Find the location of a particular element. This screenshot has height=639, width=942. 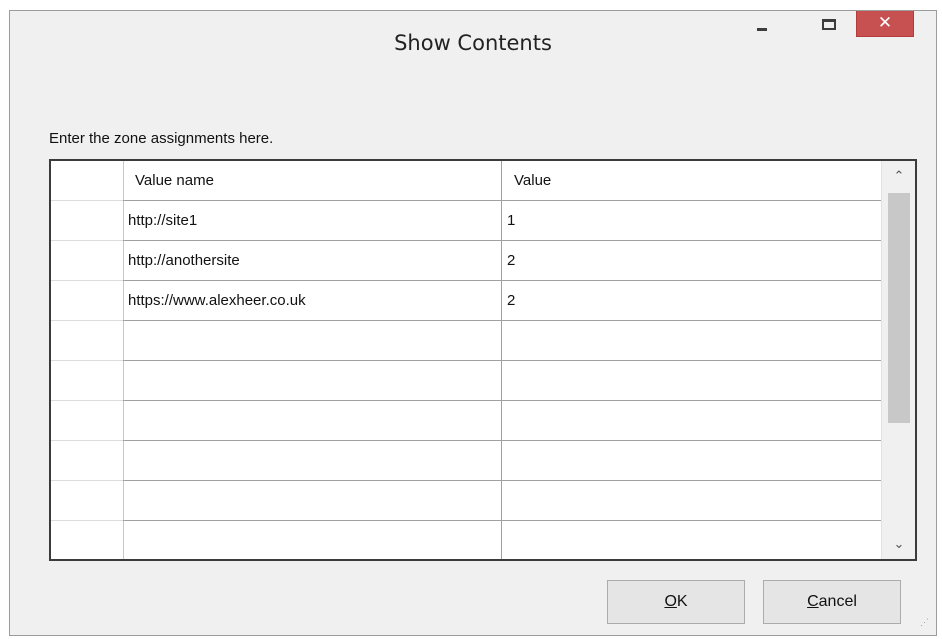

close-button: ✕ is located at coordinates (885, 24).